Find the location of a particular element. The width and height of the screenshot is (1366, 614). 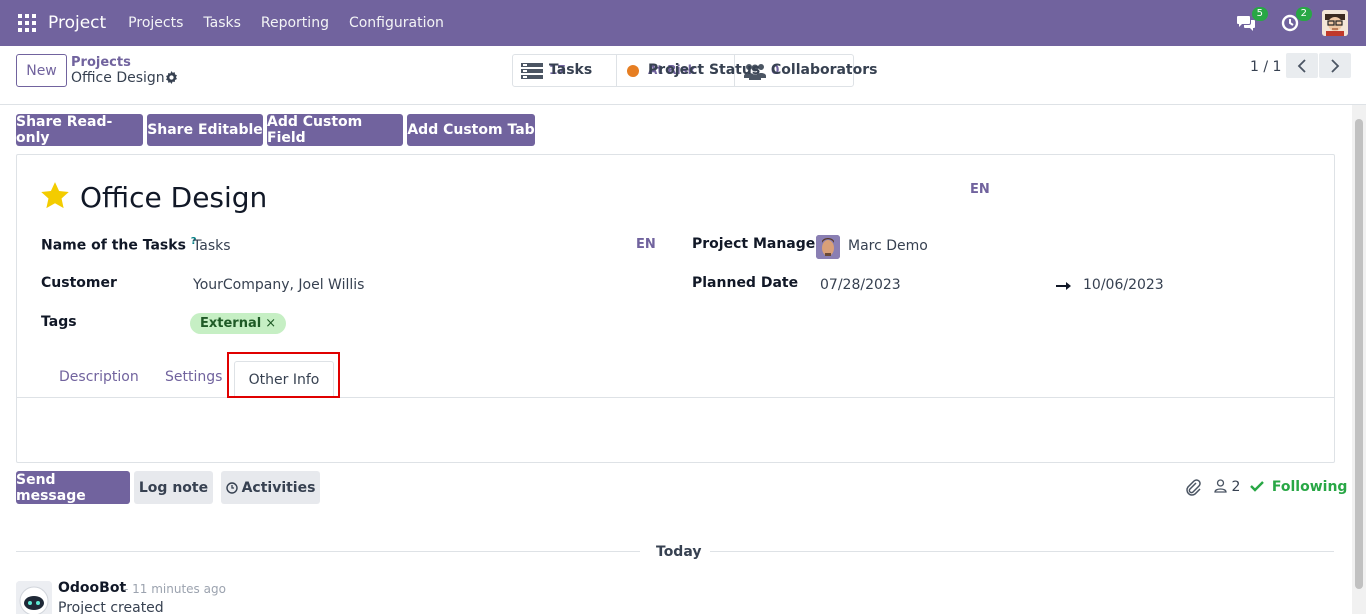

stat-collab-label: Collaborators is located at coordinates (824, 70).